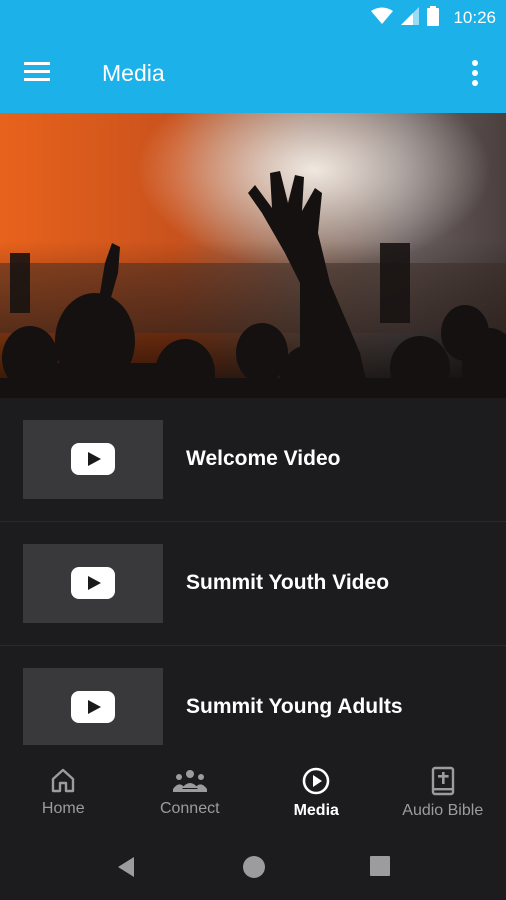  What do you see at coordinates (263, 458) in the screenshot?
I see `list-item-label: Welcome Video` at bounding box center [263, 458].